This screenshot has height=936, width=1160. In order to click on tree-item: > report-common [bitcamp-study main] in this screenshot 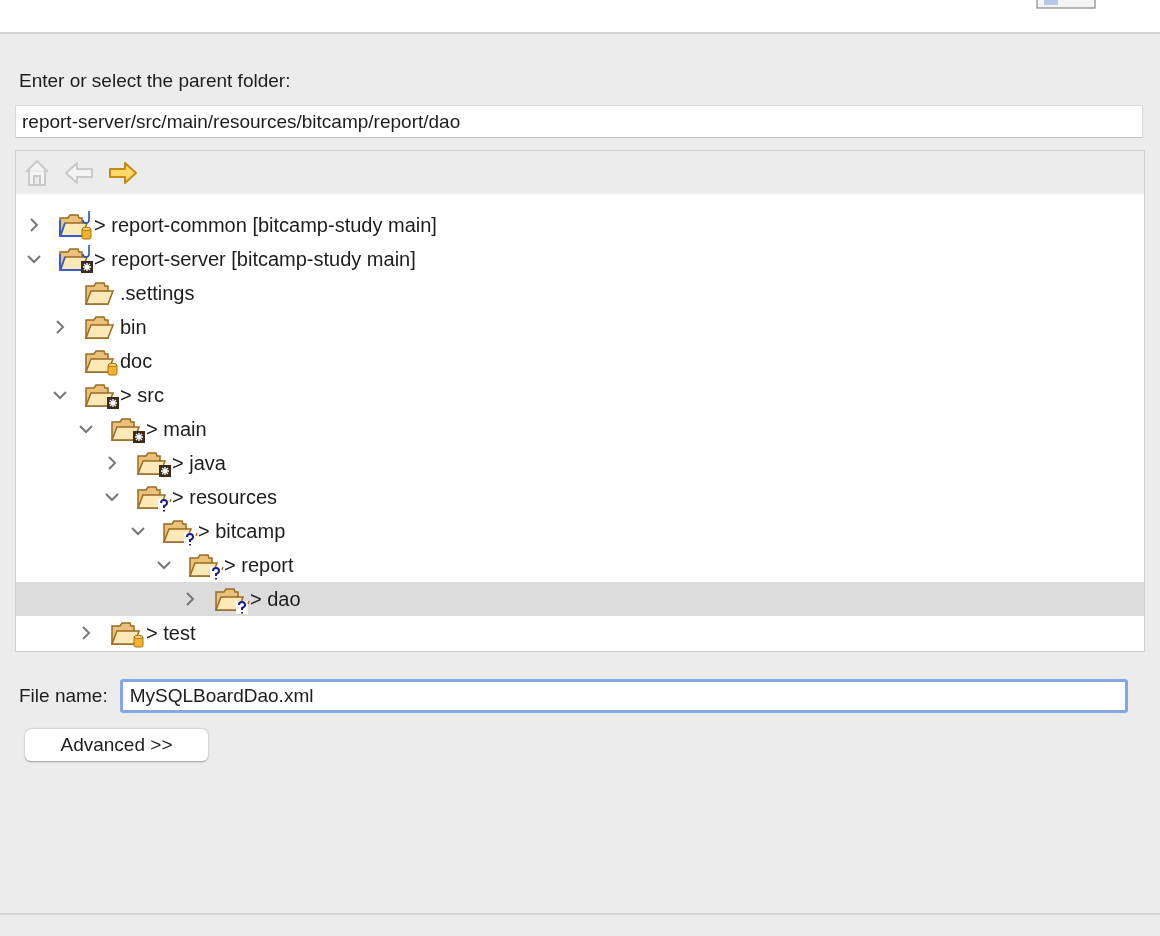, I will do `click(580, 225)`.